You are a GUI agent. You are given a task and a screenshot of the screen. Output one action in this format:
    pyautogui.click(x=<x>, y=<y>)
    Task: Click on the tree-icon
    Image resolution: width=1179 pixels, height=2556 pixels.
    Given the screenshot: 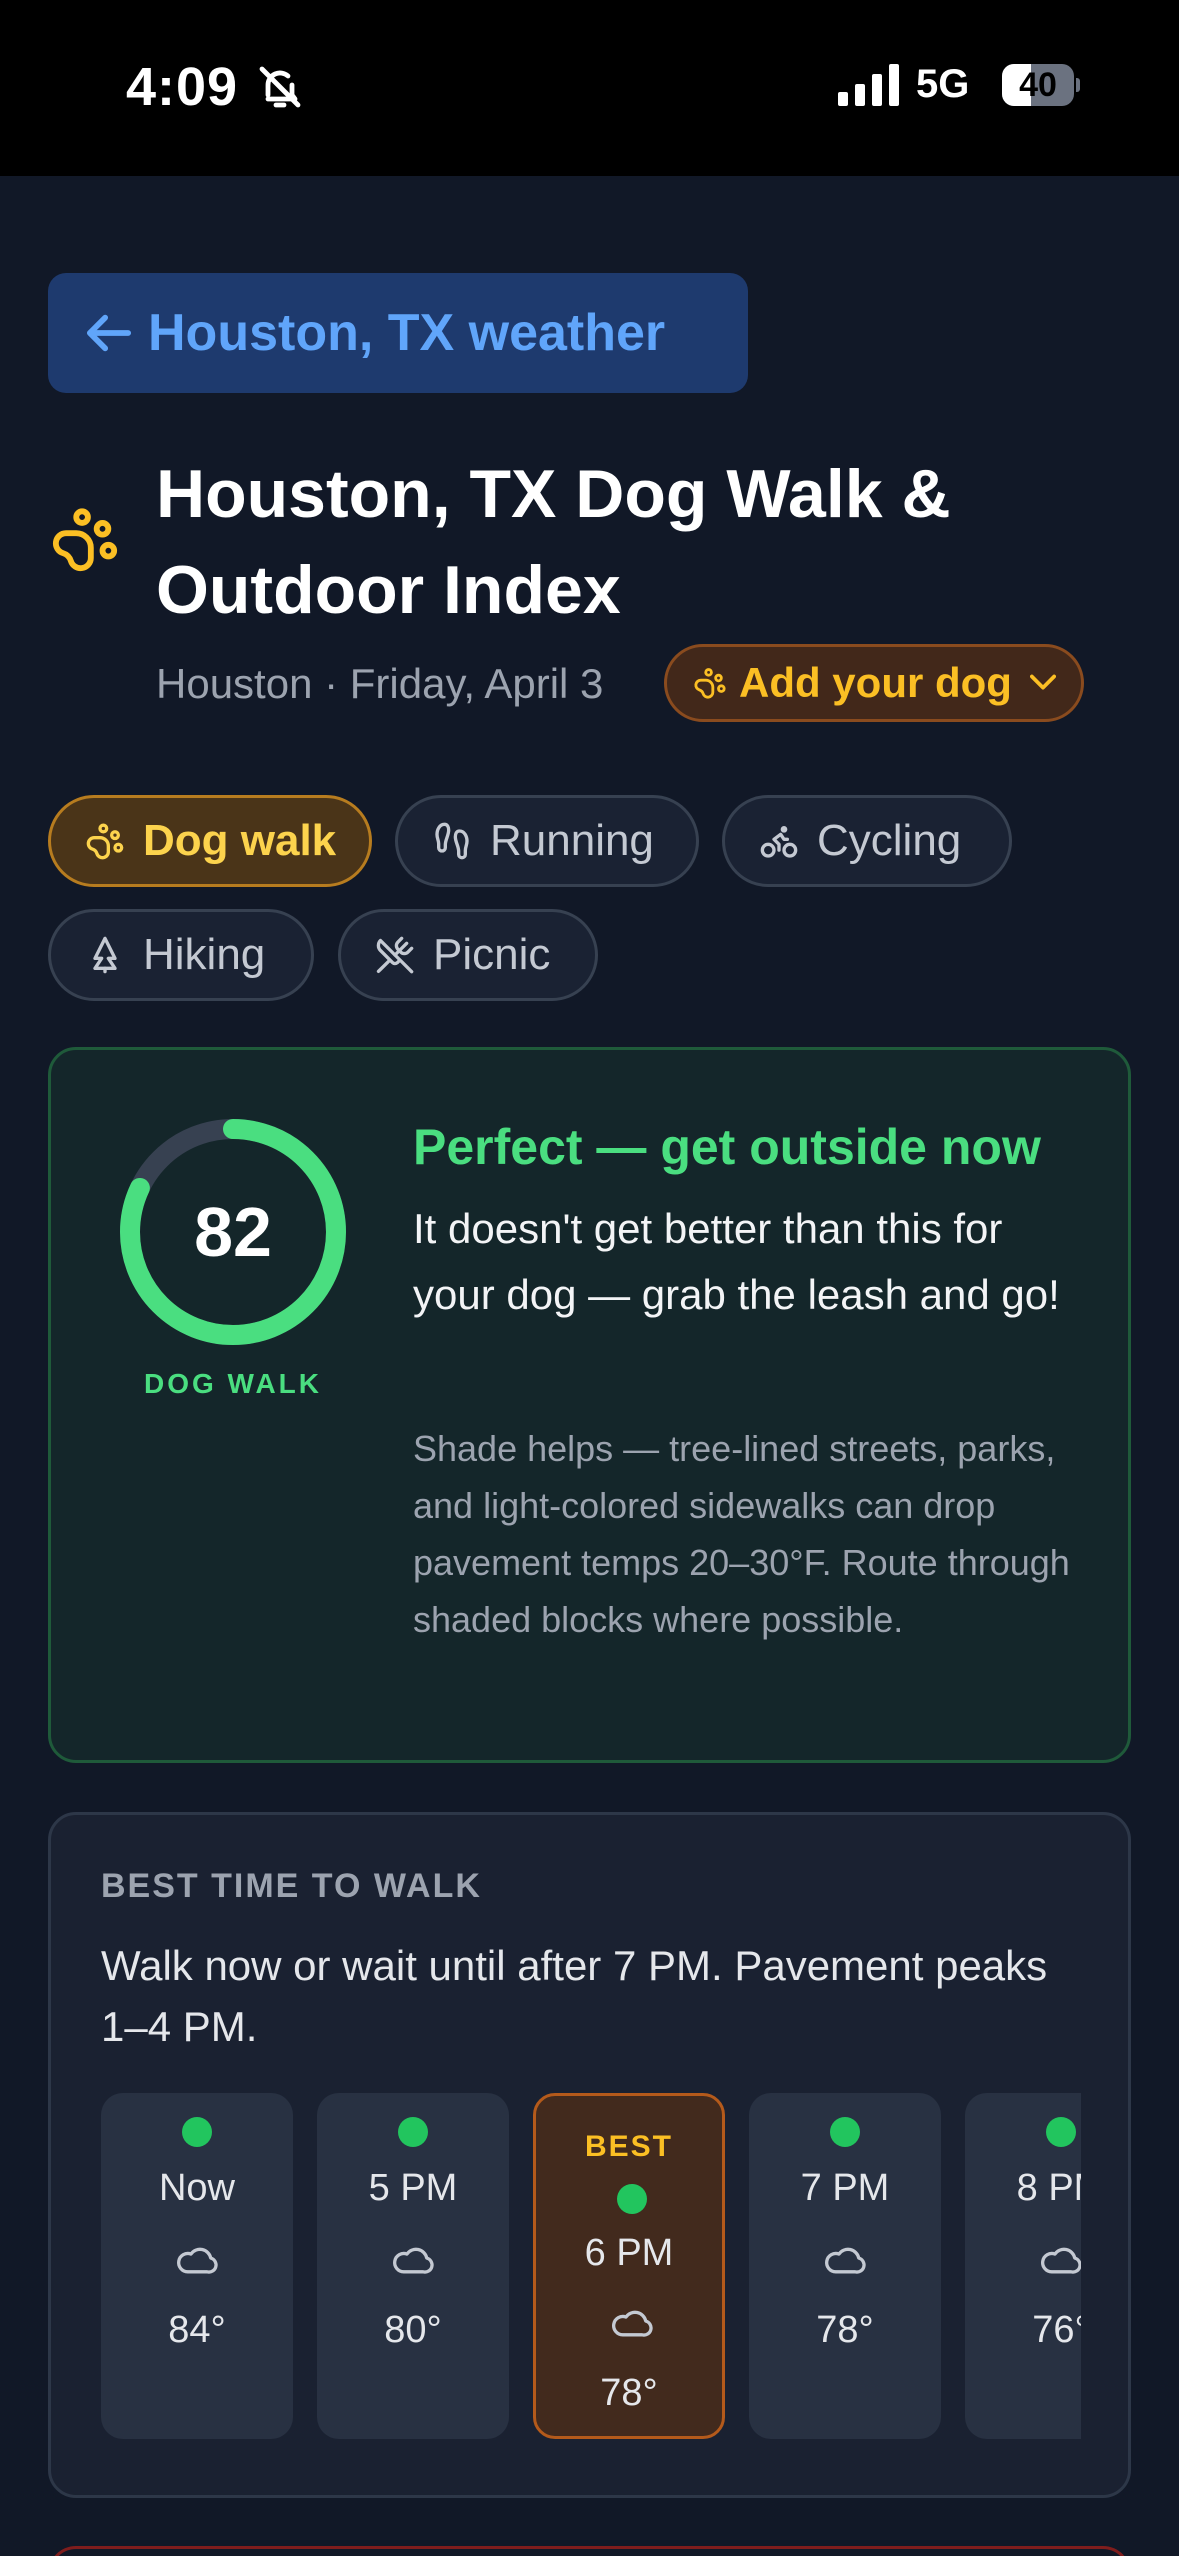 What is the action you would take?
    pyautogui.click(x=105, y=955)
    